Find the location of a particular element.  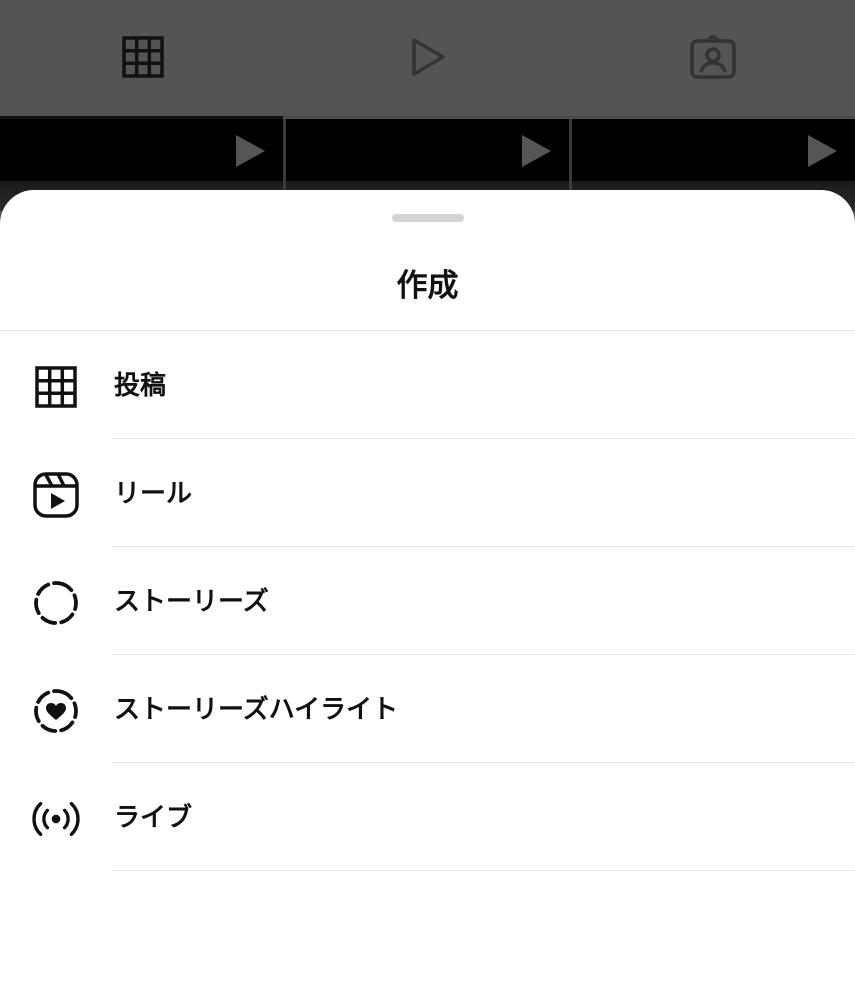

sheet-title: 作成 is located at coordinates (427, 286).